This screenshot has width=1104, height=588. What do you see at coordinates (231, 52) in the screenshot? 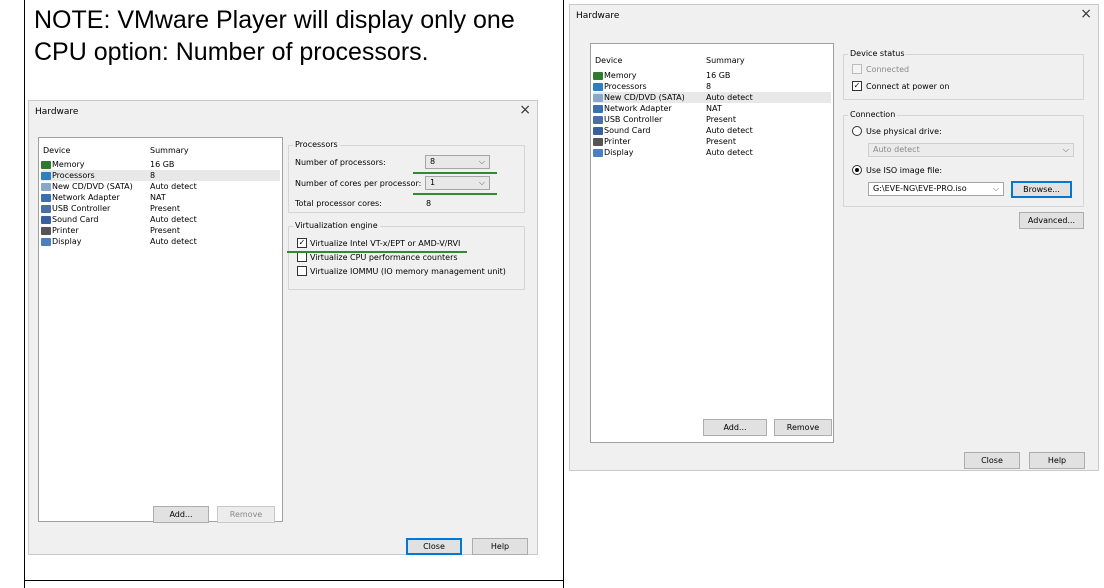
I see `note-line-2: CPU option: Number of processors.` at bounding box center [231, 52].